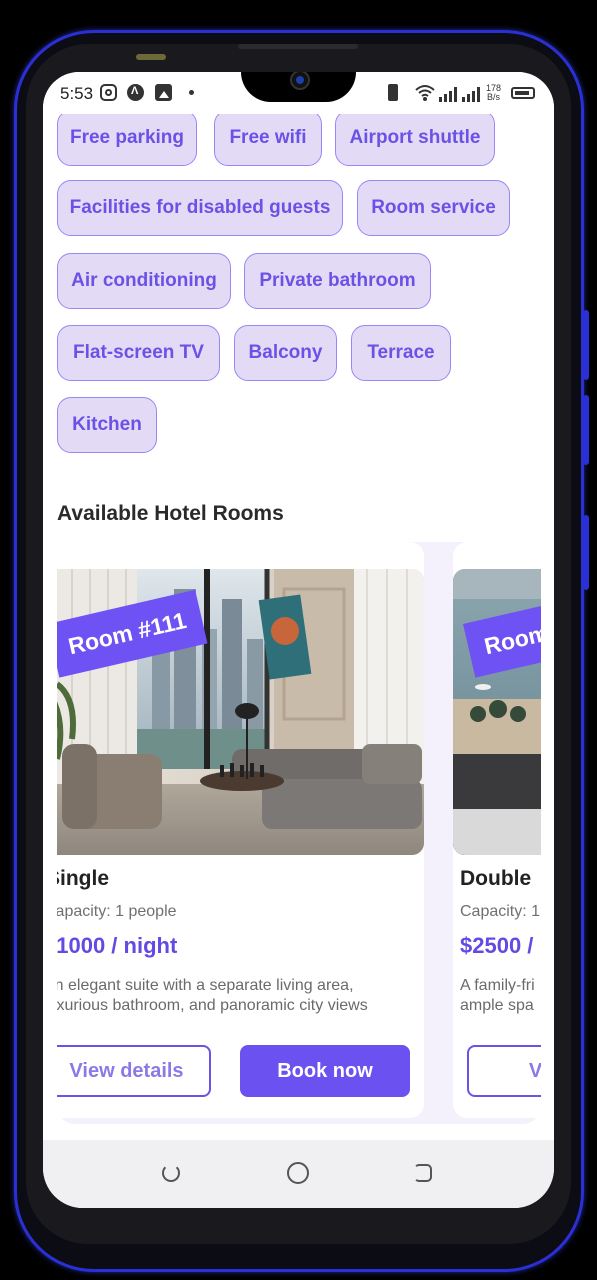  What do you see at coordinates (126, 1070) in the screenshot?
I see `view-details-label: View details` at bounding box center [126, 1070].